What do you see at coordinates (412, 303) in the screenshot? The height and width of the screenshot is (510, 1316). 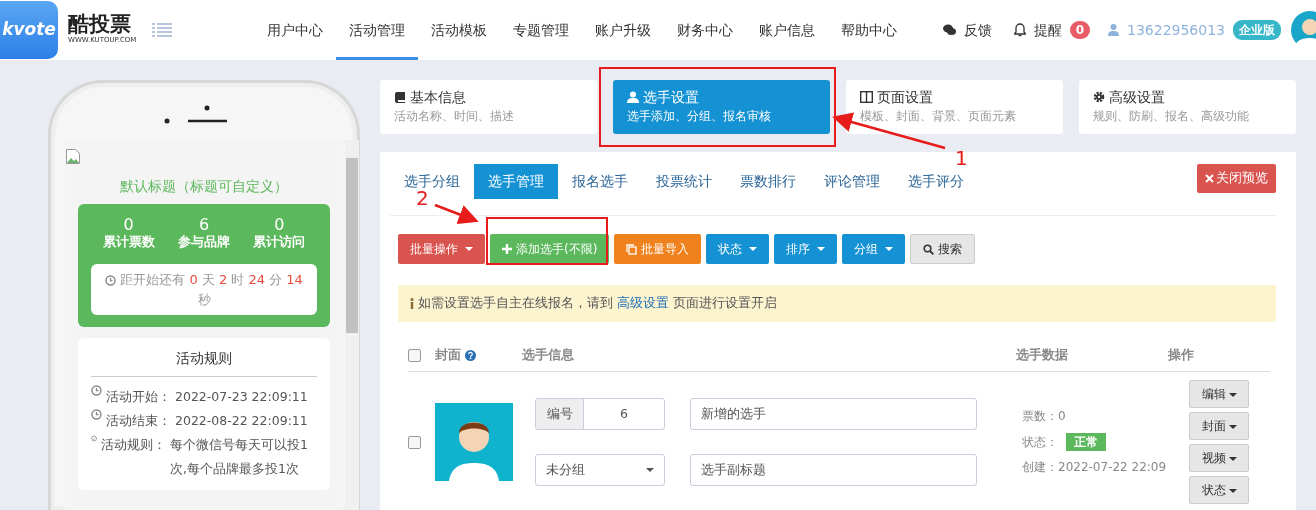 I see `info-icon` at bounding box center [412, 303].